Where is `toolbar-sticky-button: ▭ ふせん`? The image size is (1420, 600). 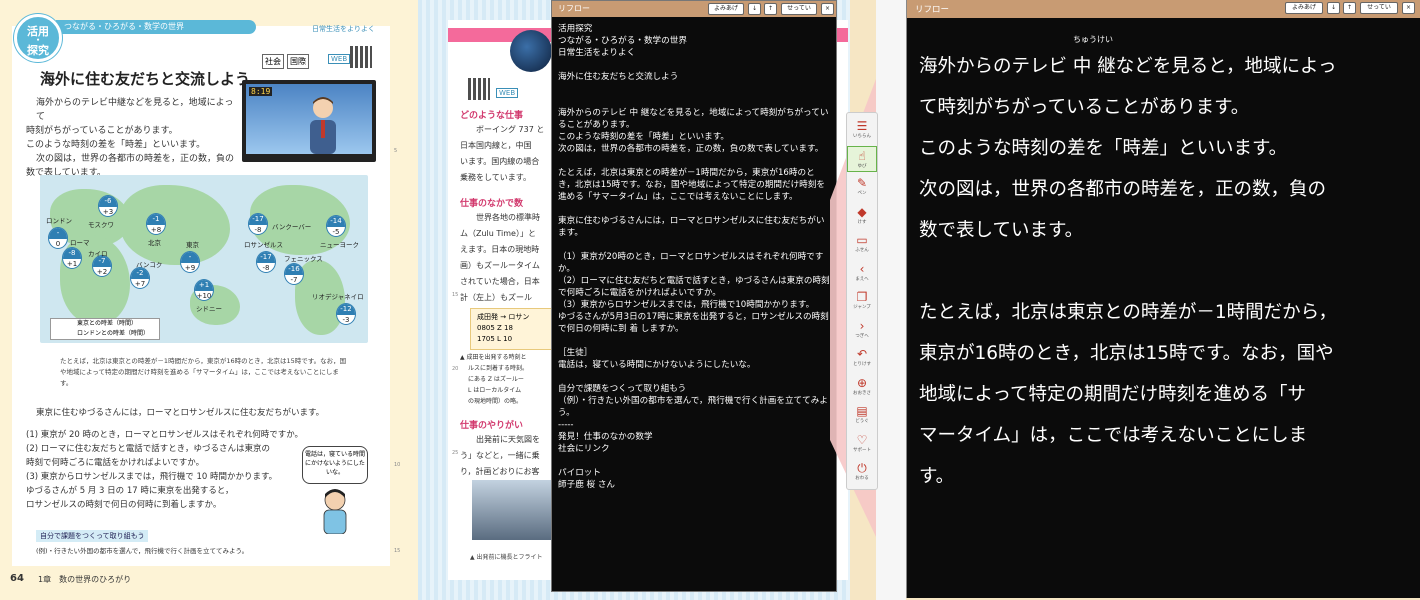
toolbar-sticky-button: ▭ ふせん is located at coordinates (862, 244).